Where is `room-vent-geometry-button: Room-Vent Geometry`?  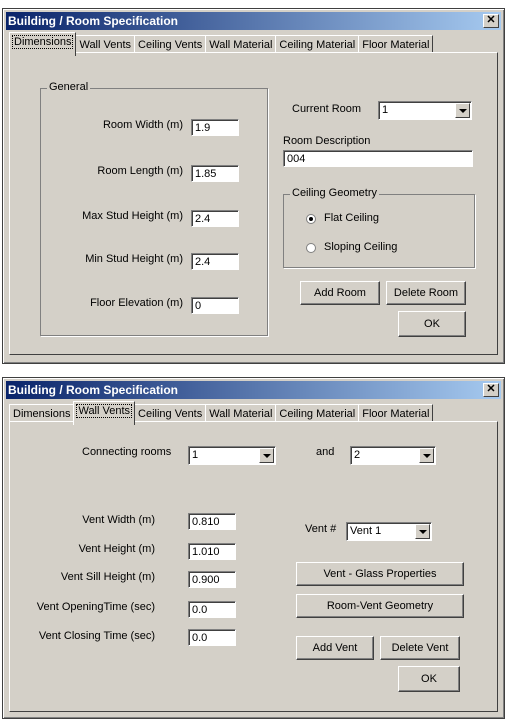 room-vent-geometry-button: Room-Vent Geometry is located at coordinates (380, 606).